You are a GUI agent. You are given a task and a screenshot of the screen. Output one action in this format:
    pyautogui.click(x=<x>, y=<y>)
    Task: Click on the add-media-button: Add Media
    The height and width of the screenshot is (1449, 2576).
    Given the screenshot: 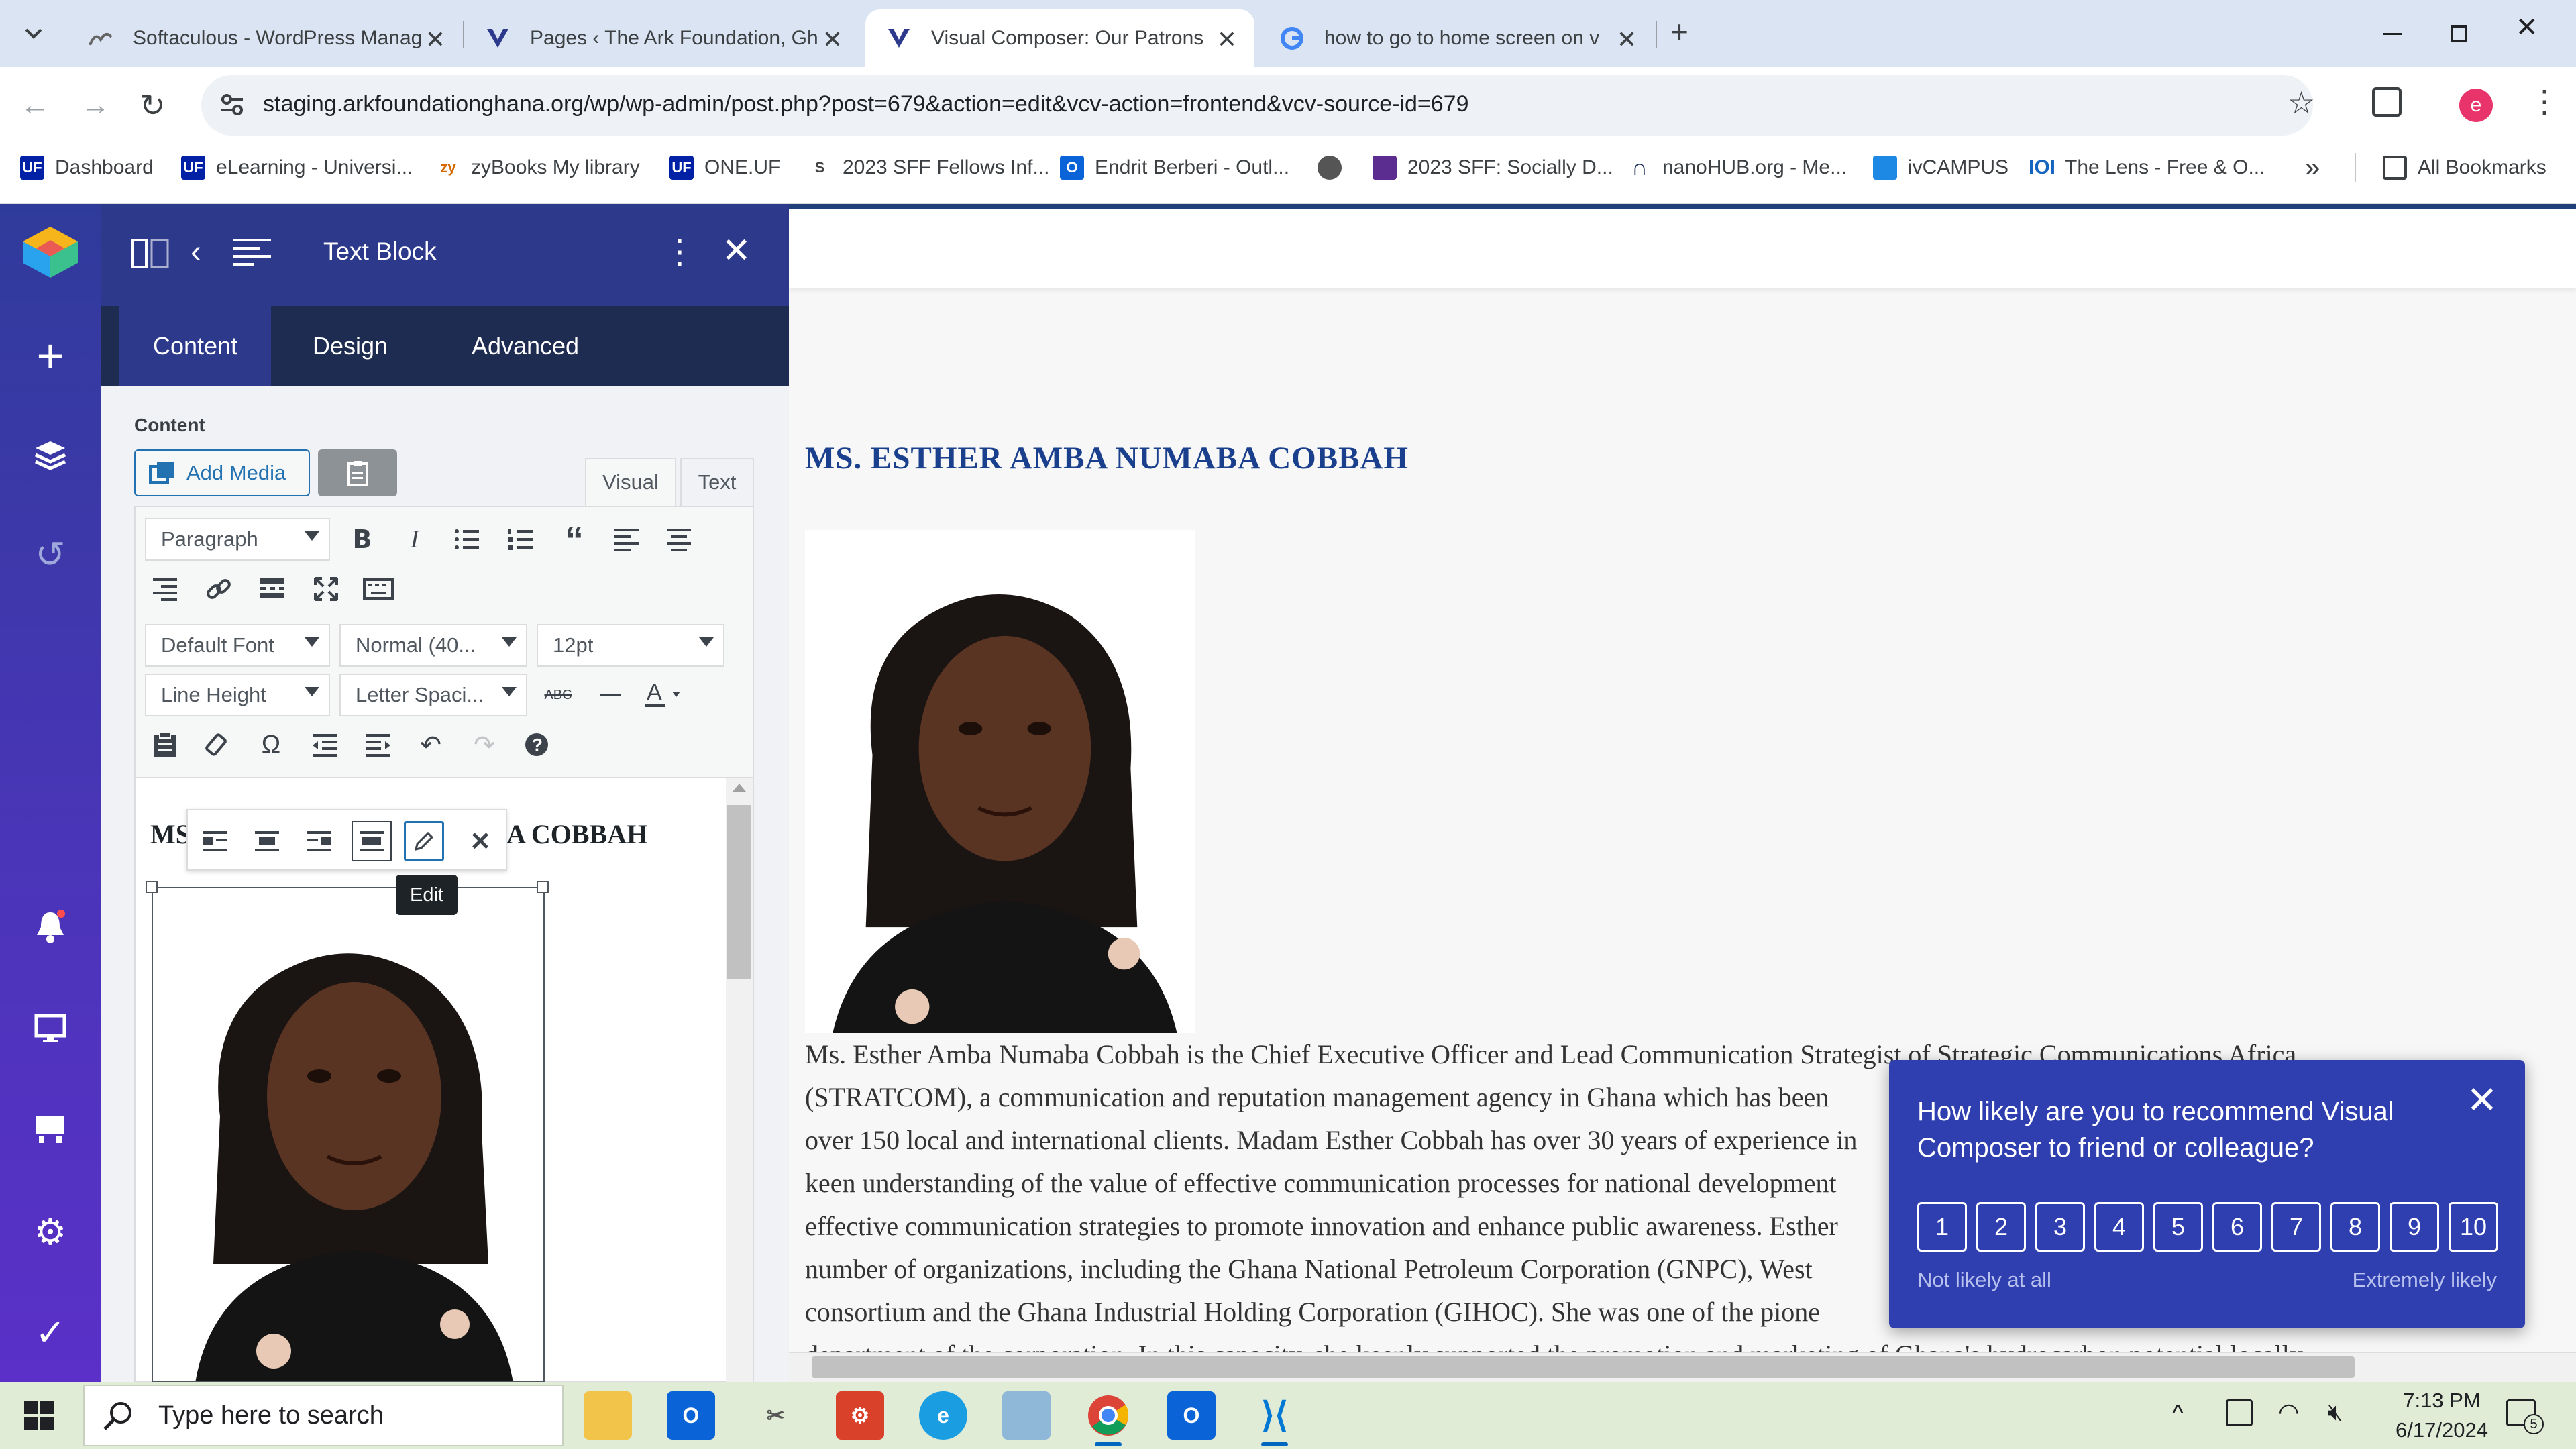 What is the action you would take?
    pyautogui.click(x=222, y=472)
    